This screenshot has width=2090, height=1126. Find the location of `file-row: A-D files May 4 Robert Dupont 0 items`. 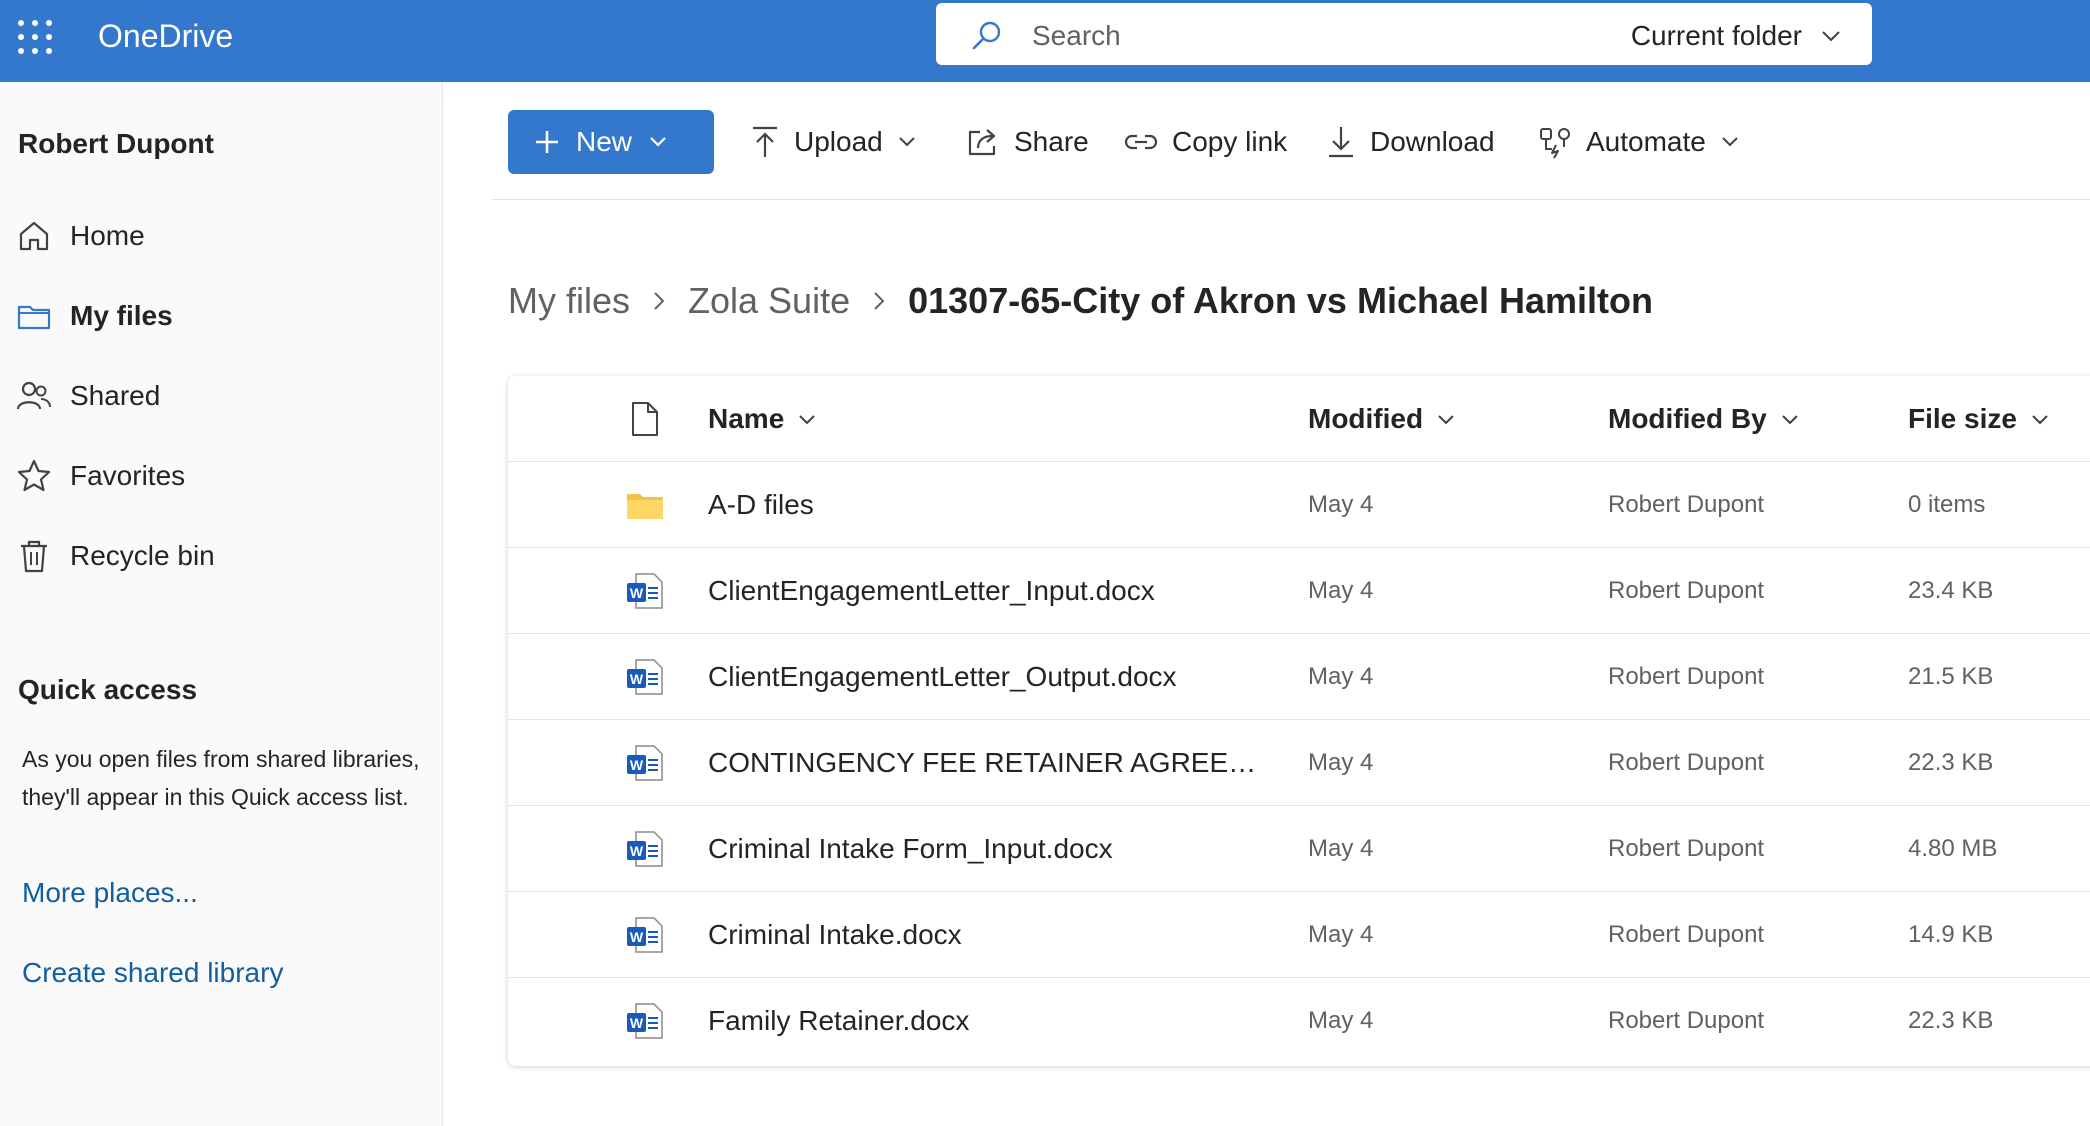

file-row: A-D files May 4 Robert Dupont 0 items is located at coordinates (1299, 505).